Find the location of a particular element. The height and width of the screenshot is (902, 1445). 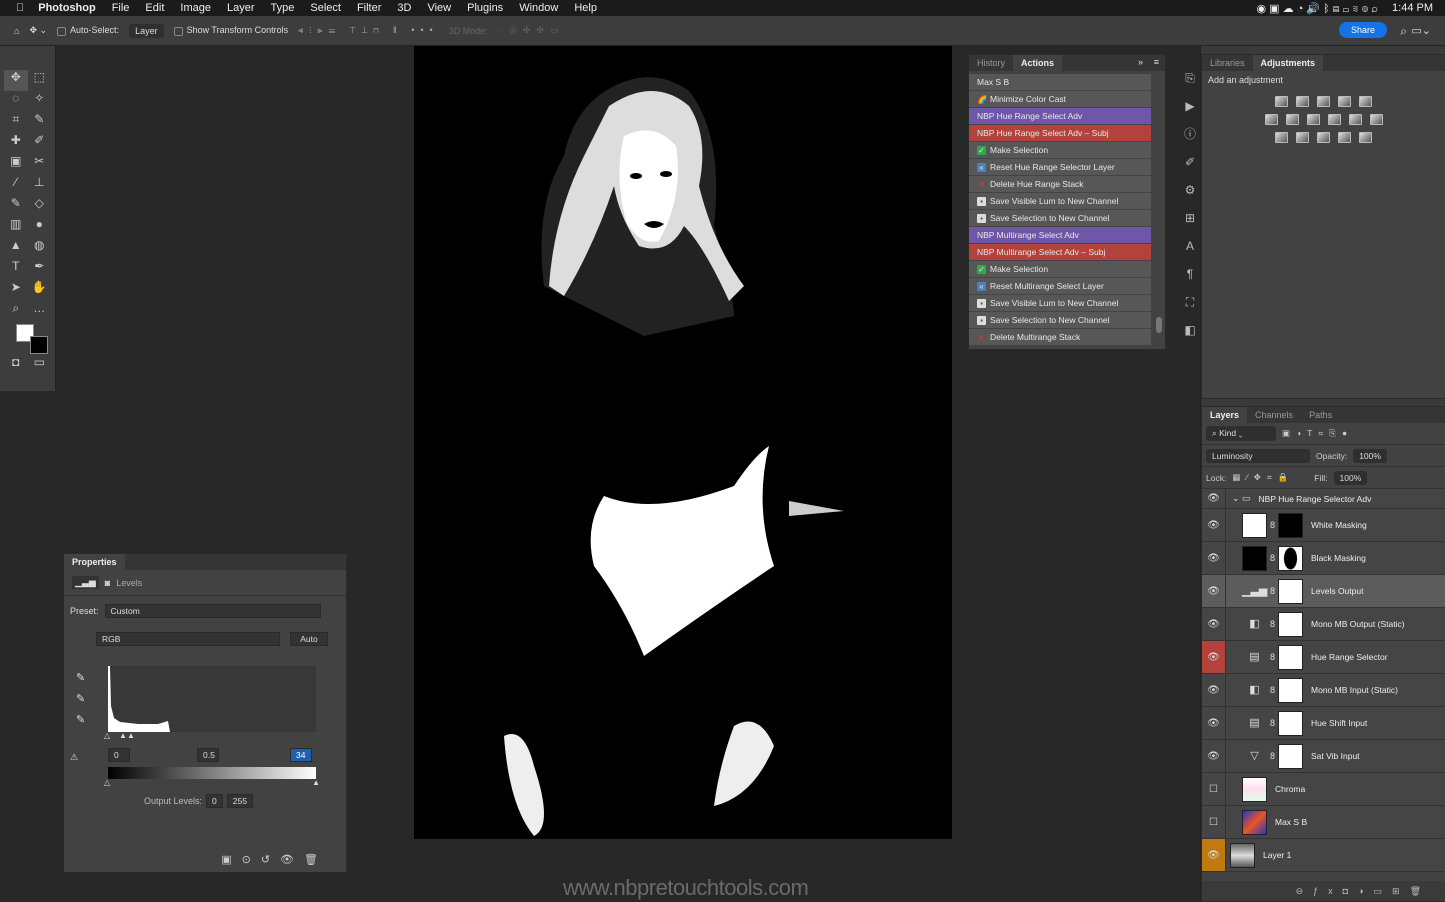

actions-scrollbar is located at coordinates (1159, 325).